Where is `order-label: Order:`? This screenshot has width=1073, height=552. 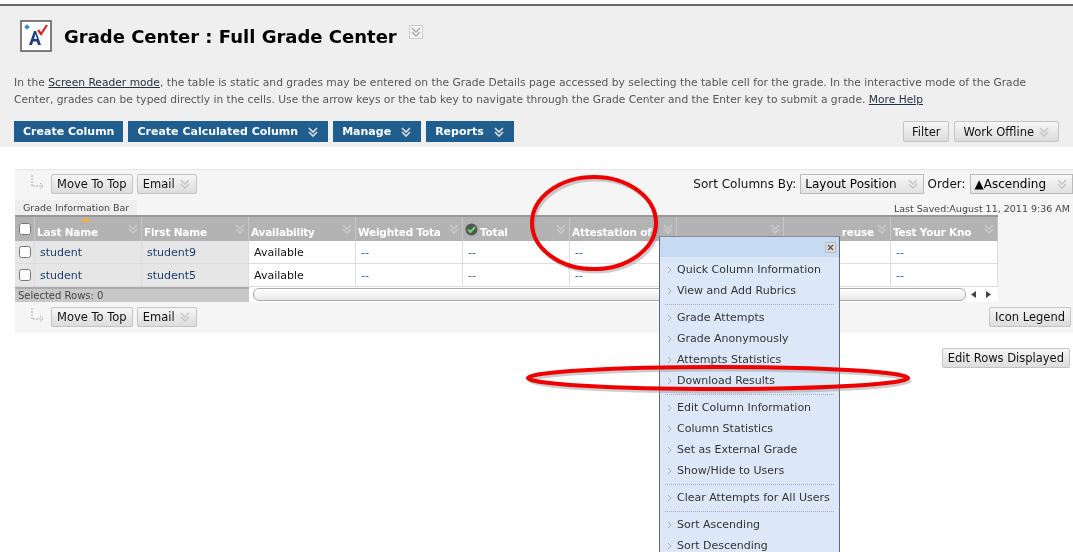 order-label: Order: is located at coordinates (946, 183).